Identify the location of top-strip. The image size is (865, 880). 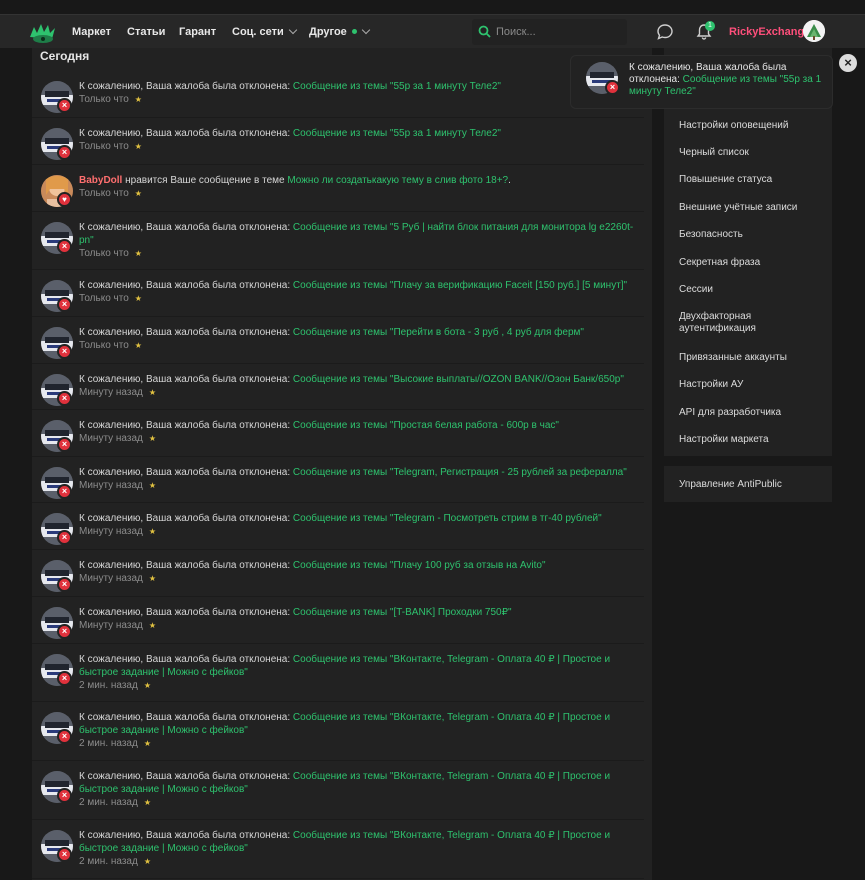
(432, 7).